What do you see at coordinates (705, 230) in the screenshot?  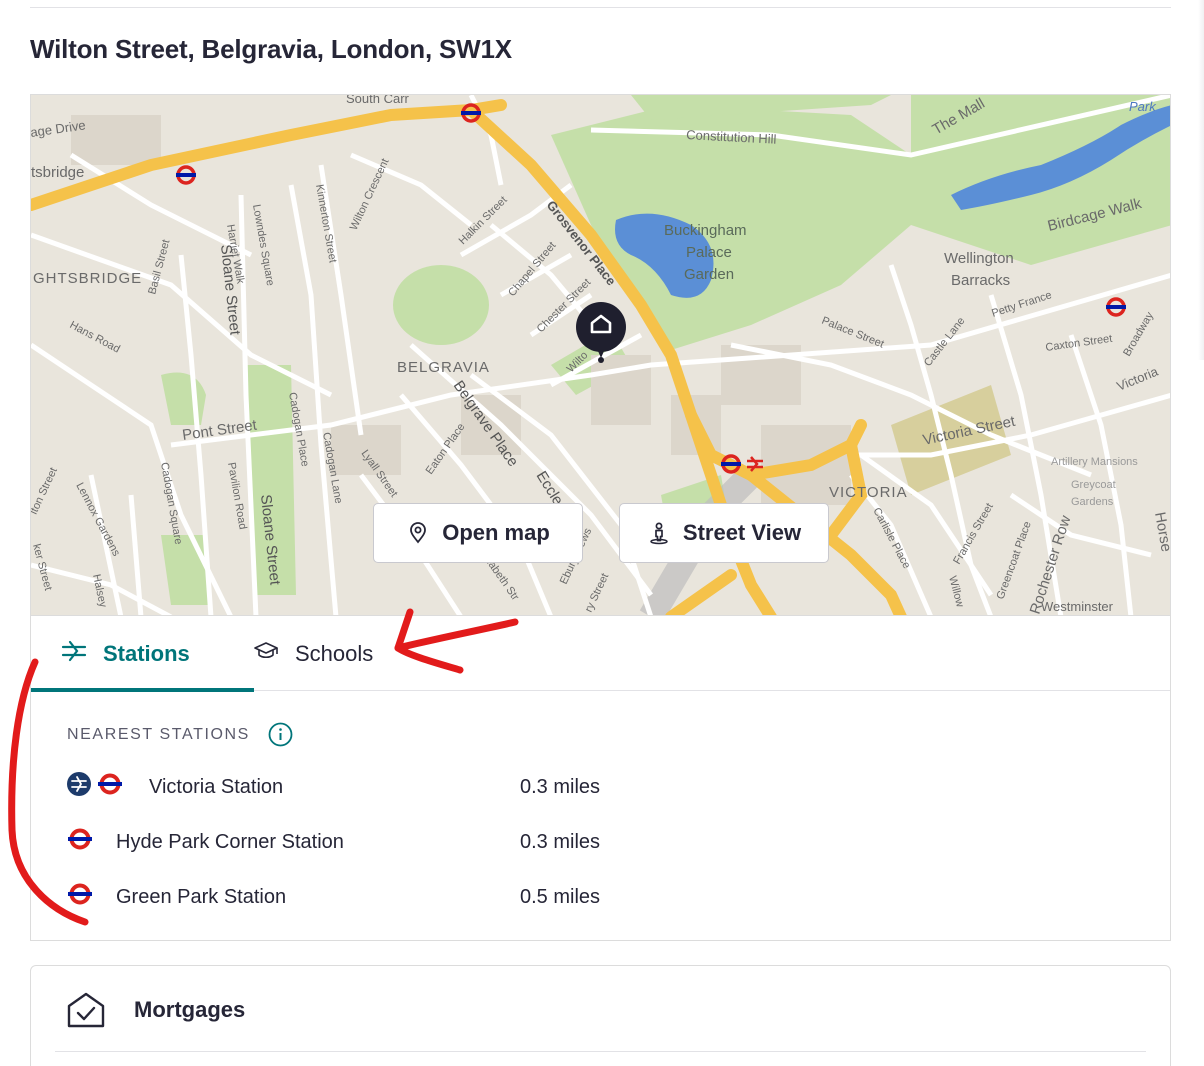 I see `map-label-buckingham: Buckingham` at bounding box center [705, 230].